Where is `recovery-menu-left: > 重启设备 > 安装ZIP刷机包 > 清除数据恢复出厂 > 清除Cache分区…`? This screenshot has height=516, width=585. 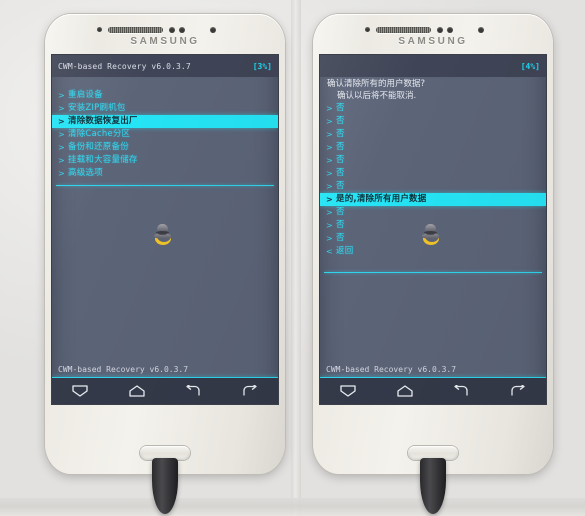
recovery-menu-left: > 重启设备 > 安装ZIP刷机包 > 清除数据恢复出厂 > 清除Cache分区… is located at coordinates (165, 134).